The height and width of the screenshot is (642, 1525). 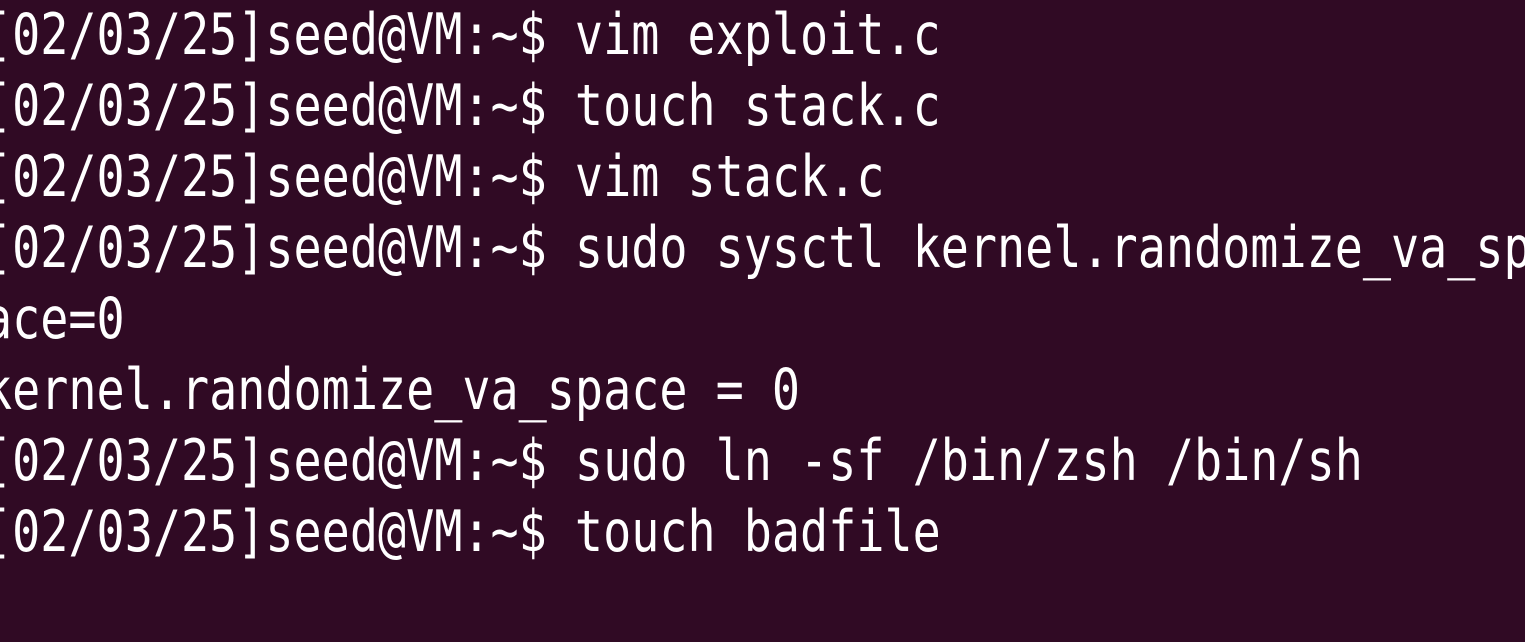 What do you see at coordinates (470, 532) in the screenshot?
I see `terminal-line: [02/03/25]seed@VM:~$ touch badfile` at bounding box center [470, 532].